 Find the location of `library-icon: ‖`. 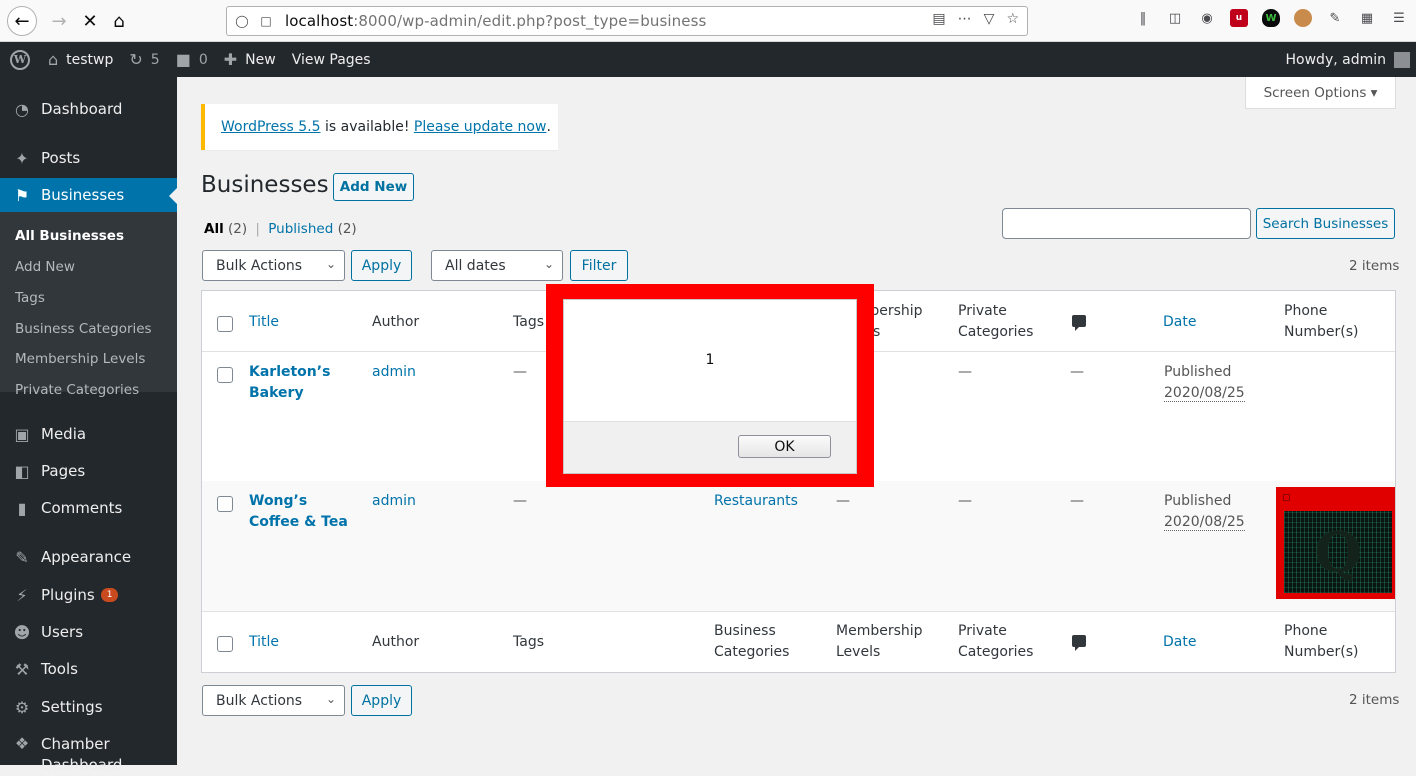

library-icon: ‖ is located at coordinates (1143, 18).